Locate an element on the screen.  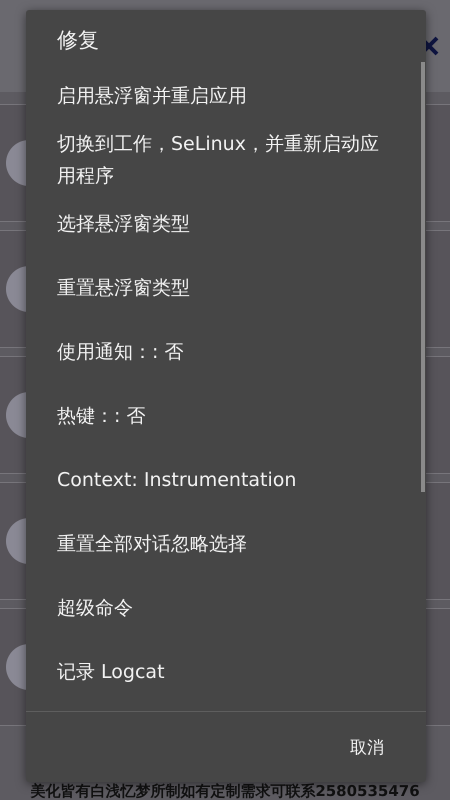
menu-item: 重置全部对话忽略选择 is located at coordinates (226, 544).